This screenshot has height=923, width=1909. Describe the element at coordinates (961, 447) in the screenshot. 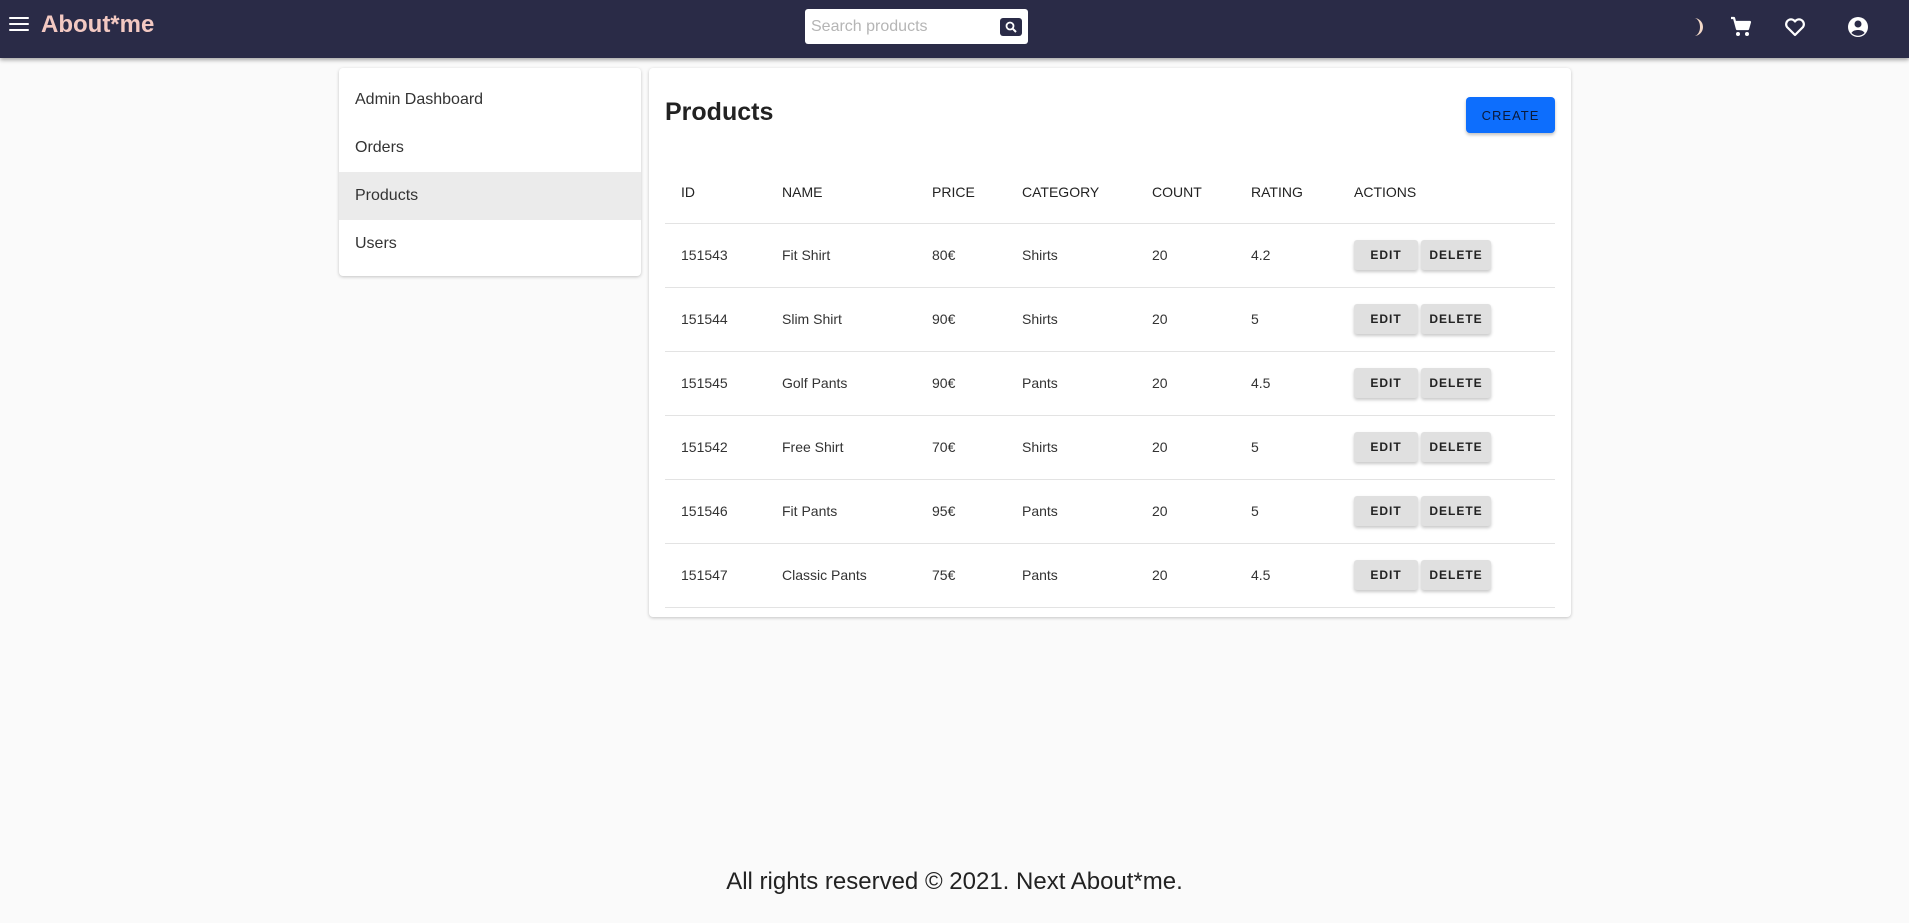

I see `cell-price: 70€` at that location.